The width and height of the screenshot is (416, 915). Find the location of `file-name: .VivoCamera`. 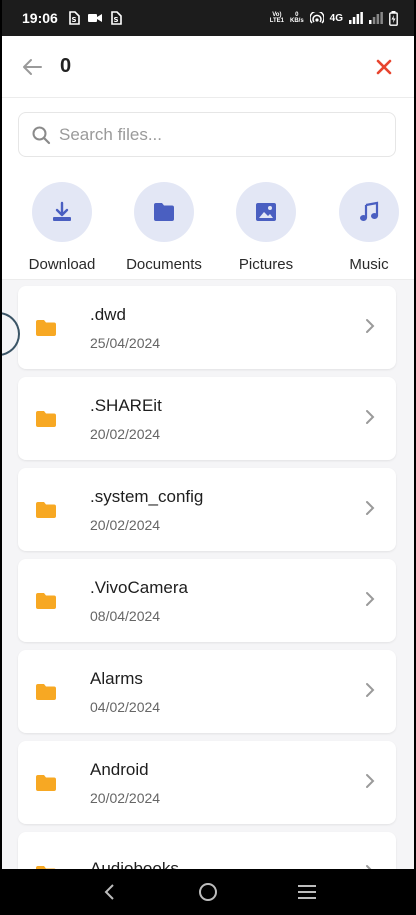

file-name: .VivoCamera is located at coordinates (139, 587).